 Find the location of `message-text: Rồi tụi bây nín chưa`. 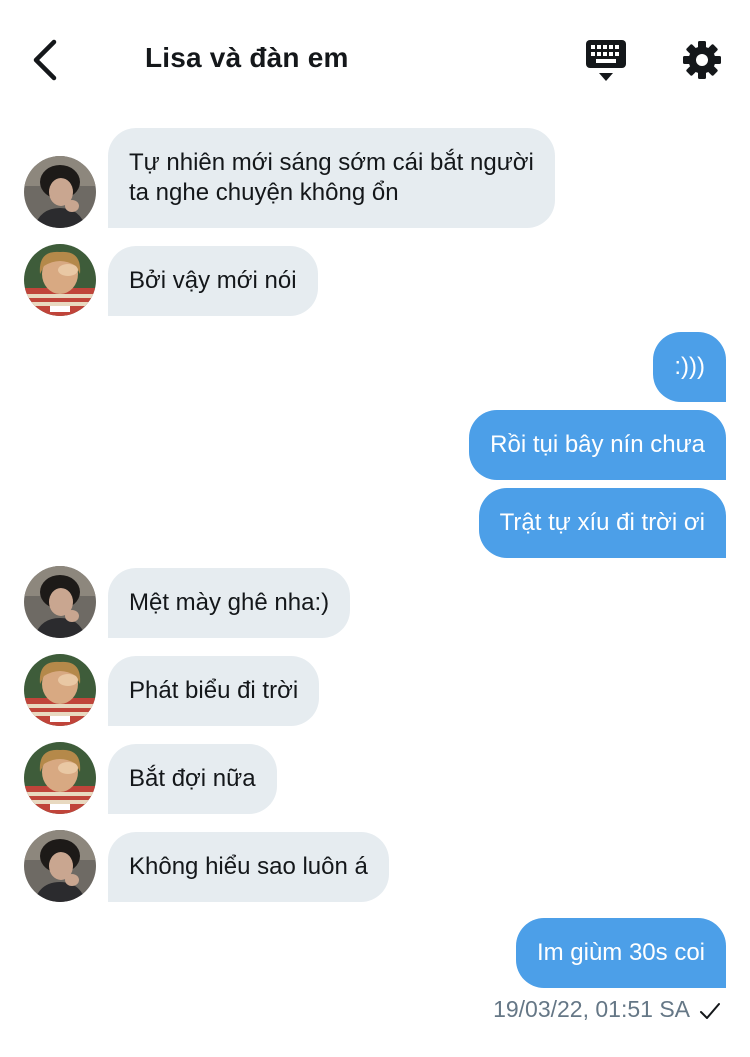

message-text: Rồi tụi bây nín chưa is located at coordinates (597, 444).